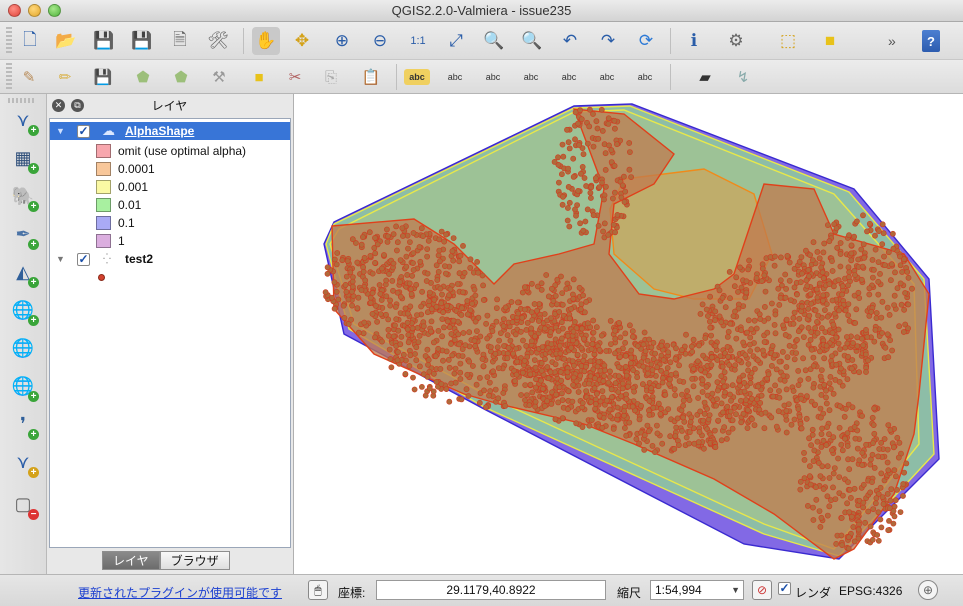 The image size is (963, 606). I want to click on open-project-icon: 📂, so click(66, 41).